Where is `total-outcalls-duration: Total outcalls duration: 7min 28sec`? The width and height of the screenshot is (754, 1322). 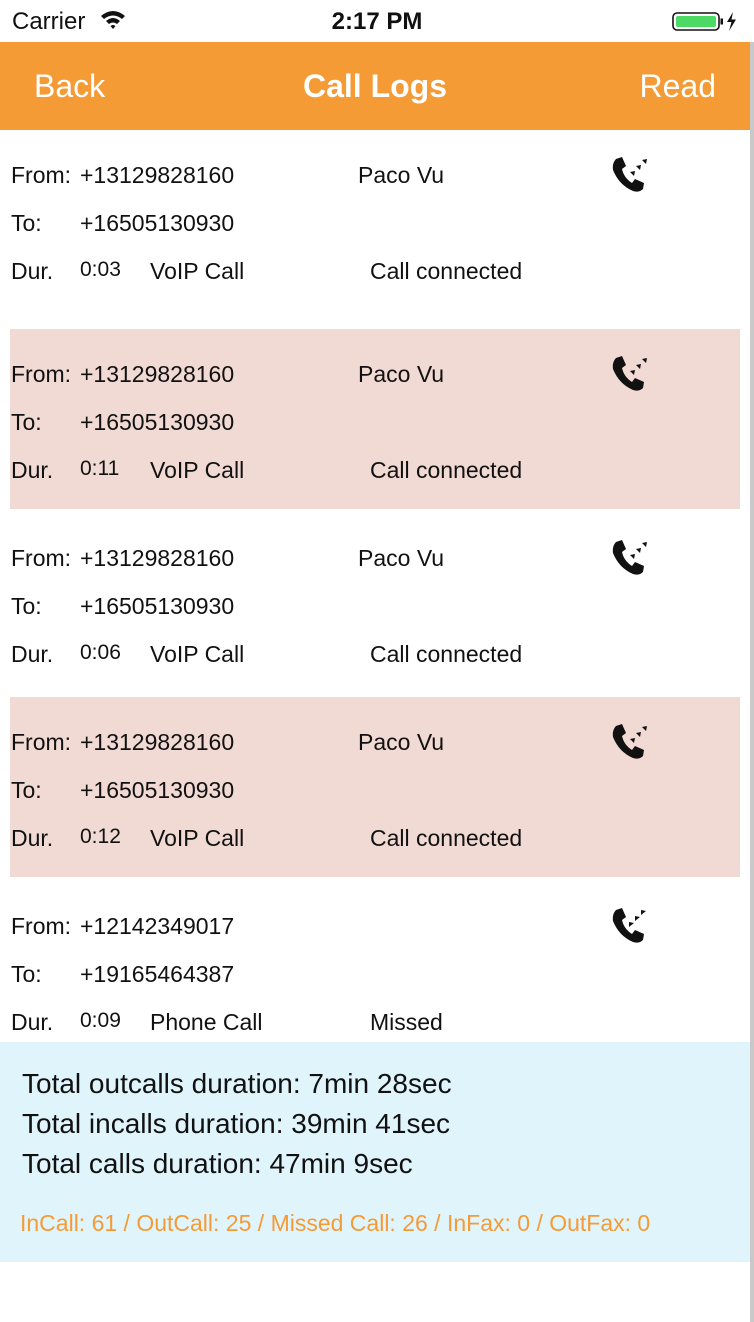 total-outcalls-duration: Total outcalls duration: 7min 28sec is located at coordinates (237, 1083).